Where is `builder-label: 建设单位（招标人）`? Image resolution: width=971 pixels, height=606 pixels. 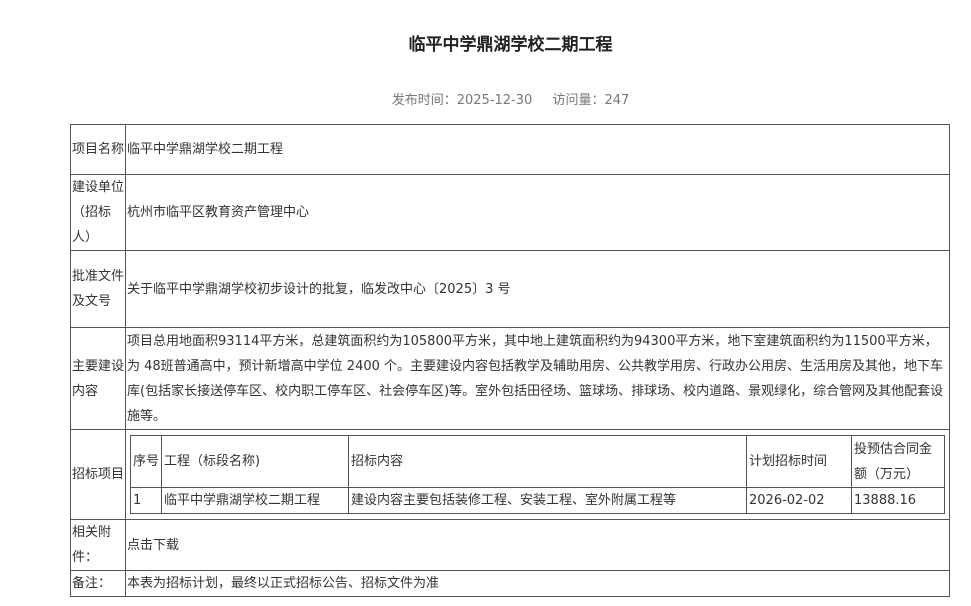
builder-label: 建设单位（招标人） is located at coordinates (98, 212).